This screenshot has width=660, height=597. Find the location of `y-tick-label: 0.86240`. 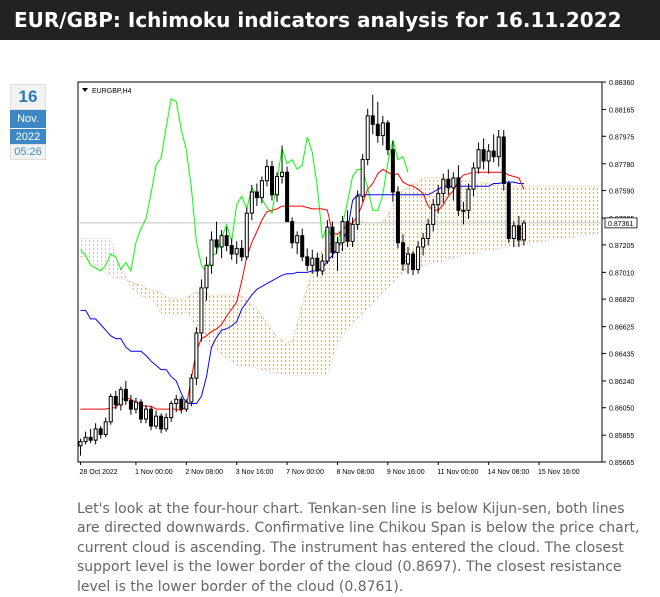

y-tick-label: 0.86240 is located at coordinates (621, 382).